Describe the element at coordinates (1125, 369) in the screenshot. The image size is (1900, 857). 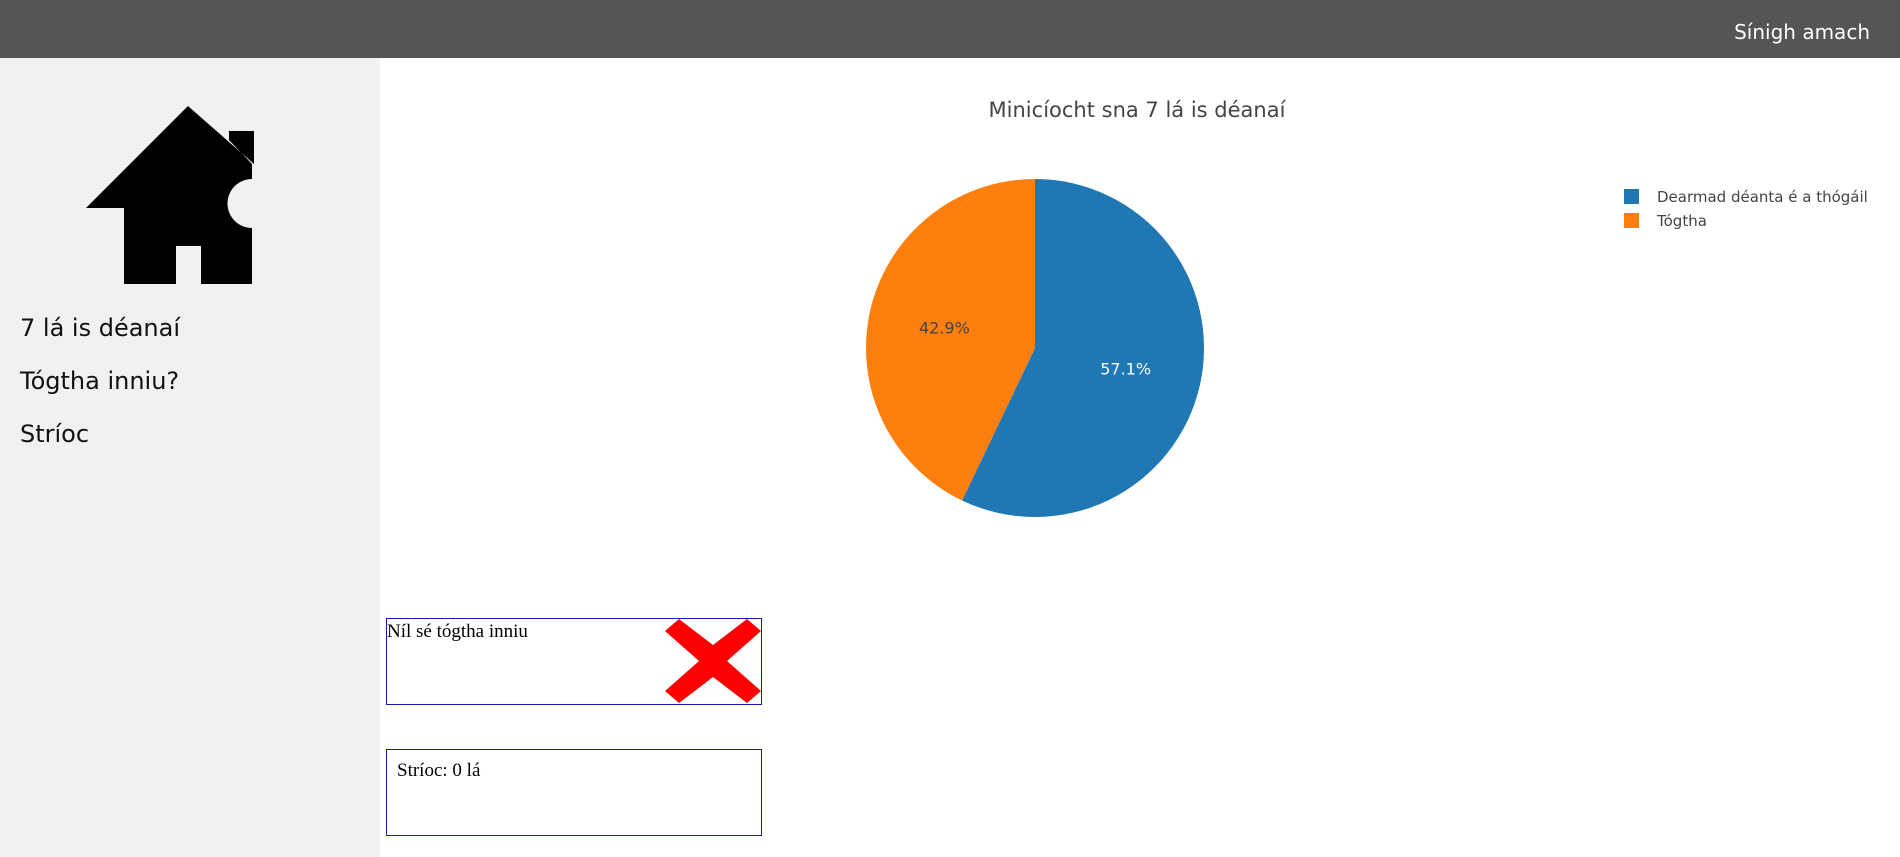
I see `pie-slice-label-0: 57.1%` at that location.